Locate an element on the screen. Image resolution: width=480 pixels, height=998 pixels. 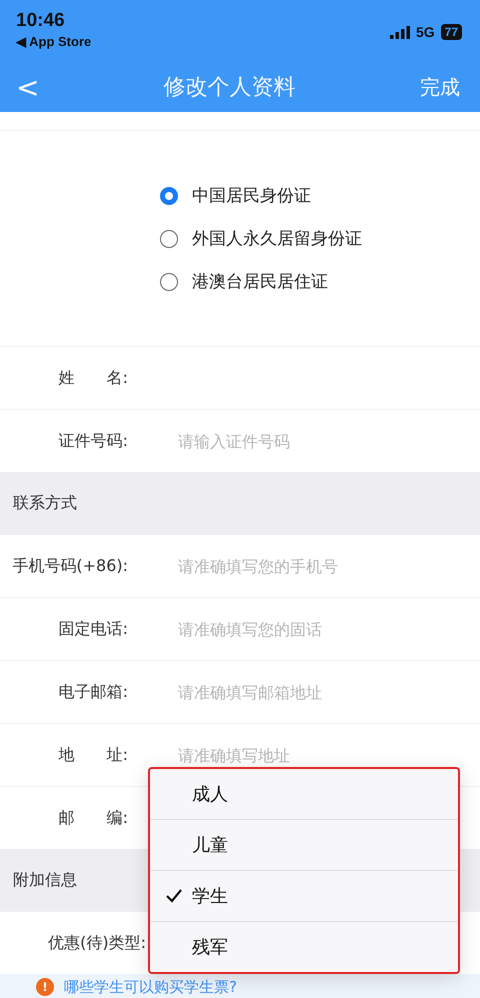
field-label: 电子邮箱: is located at coordinates (93, 692).